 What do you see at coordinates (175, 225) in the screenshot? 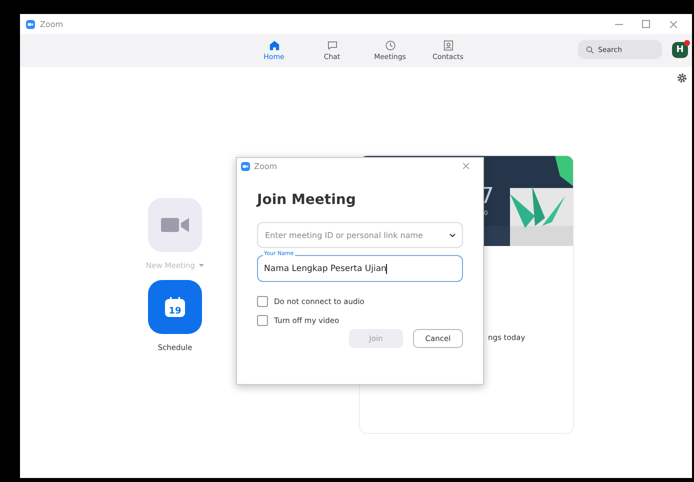
I see `video-camera-icon` at bounding box center [175, 225].